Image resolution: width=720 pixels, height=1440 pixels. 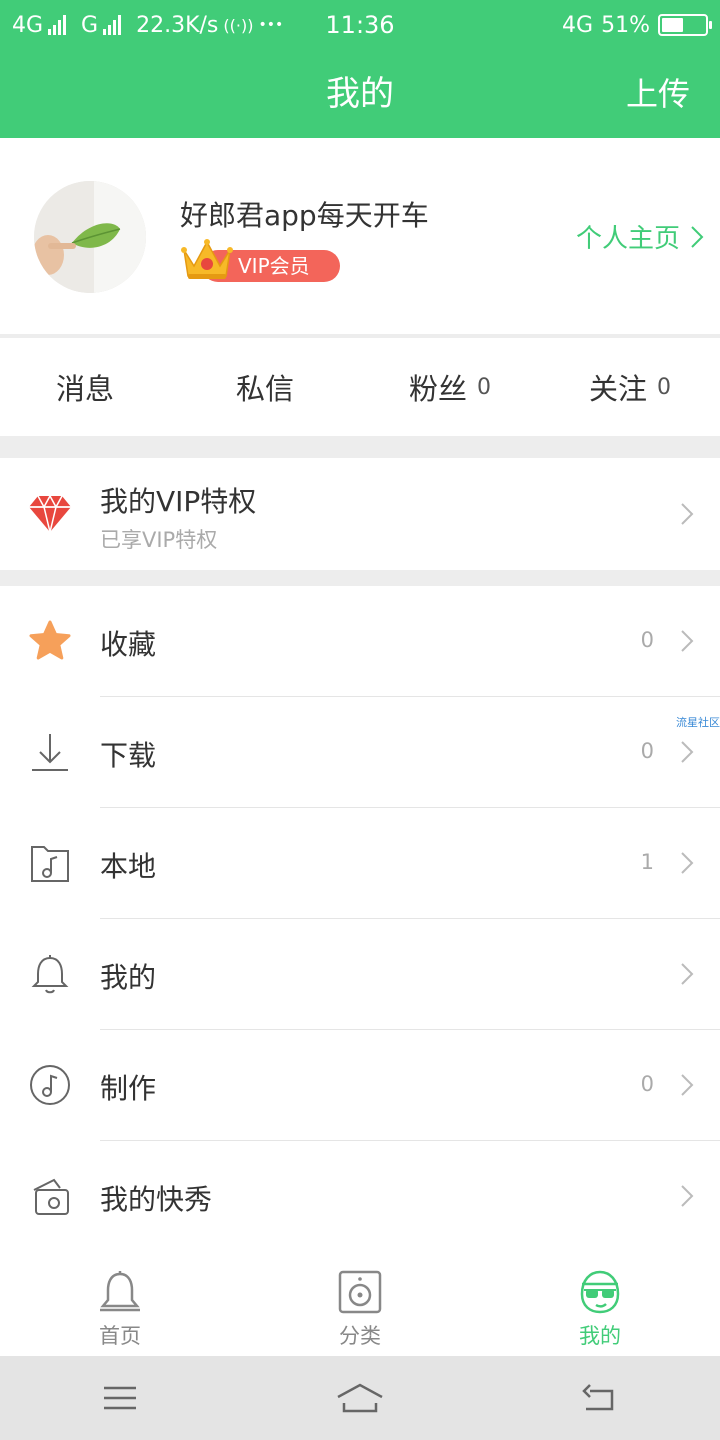 I want to click on status-right: 4G 51%, so click(x=637, y=25).